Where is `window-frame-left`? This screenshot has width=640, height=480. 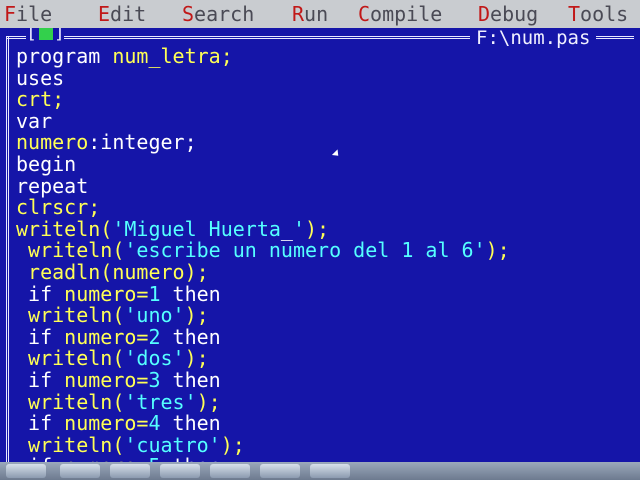
window-frame-left is located at coordinates (7, 249).